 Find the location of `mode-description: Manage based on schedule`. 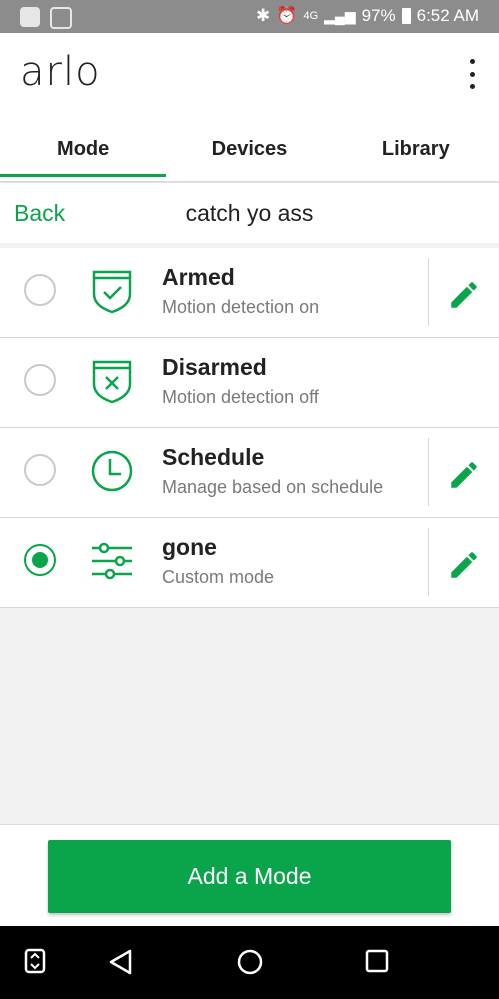

mode-description: Manage based on schedule is located at coordinates (273, 487).